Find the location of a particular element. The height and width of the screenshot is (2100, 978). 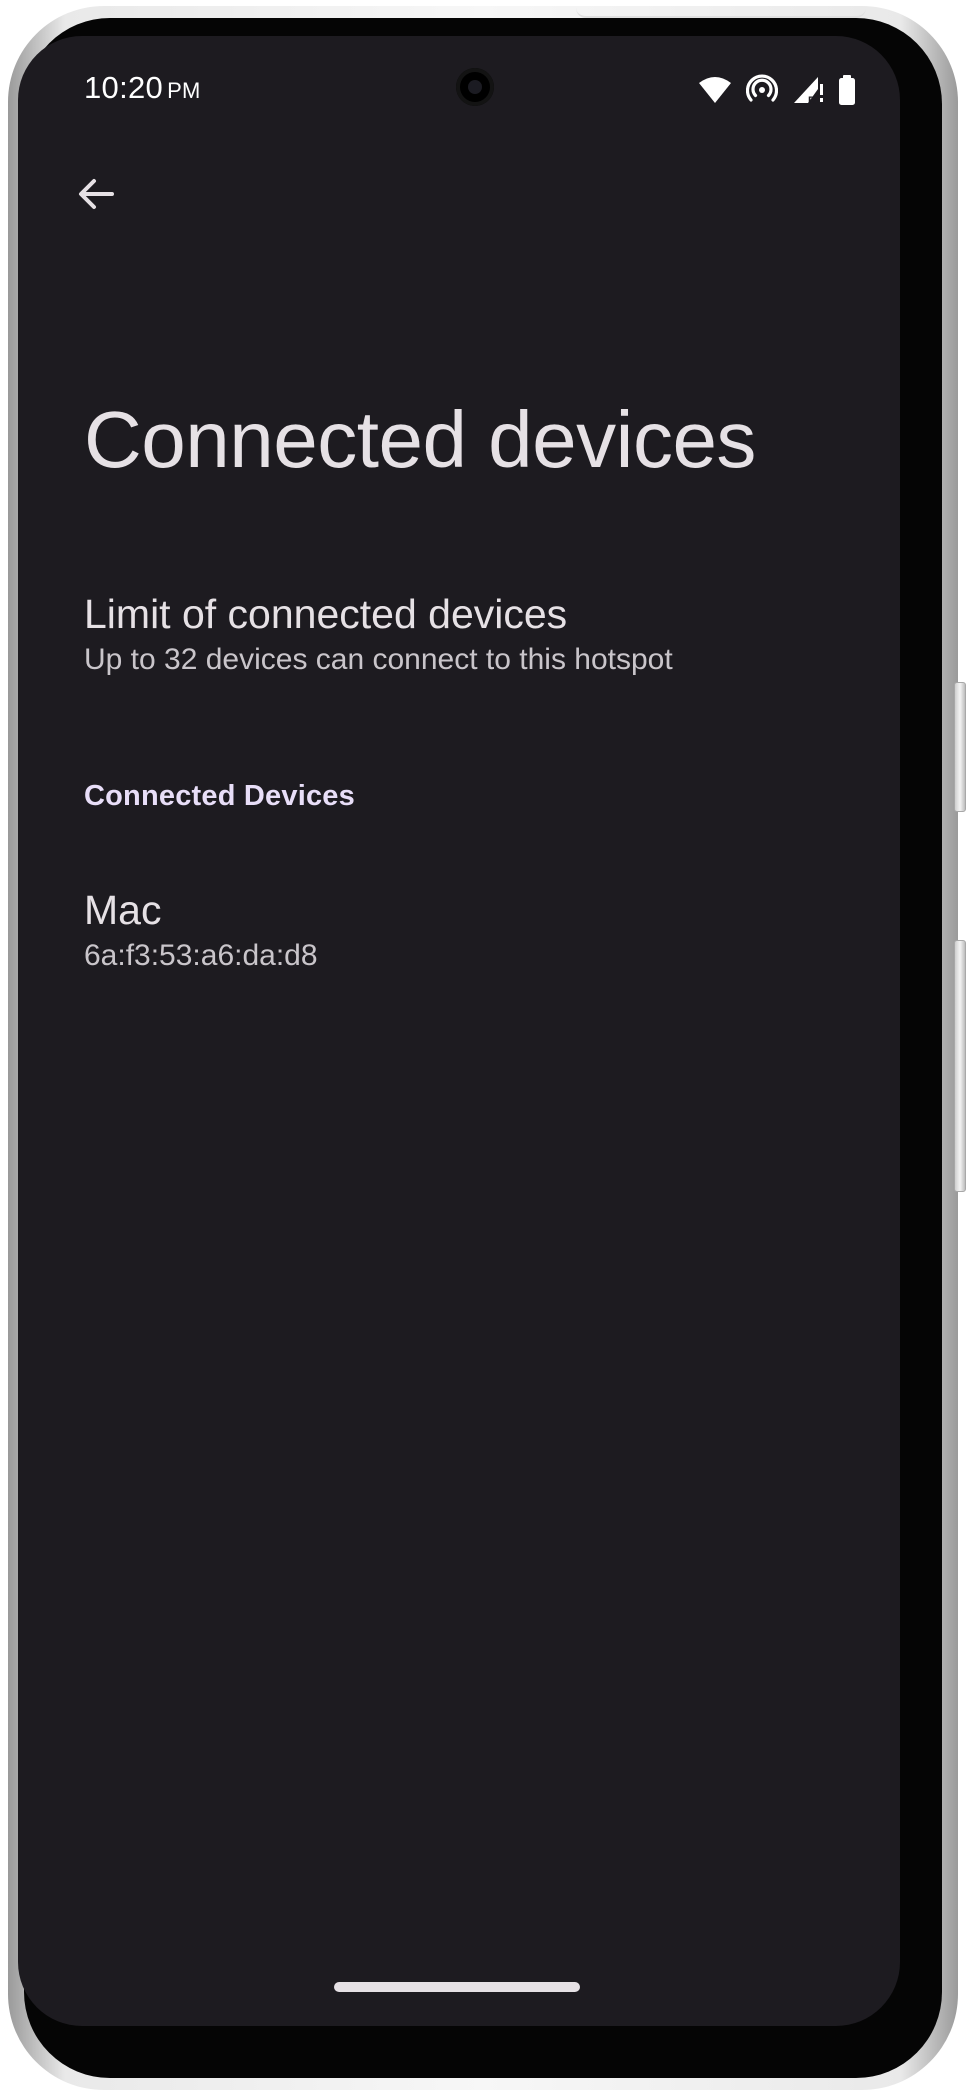

connected-device-item: Mac 6a:f3:53:a6:da:d8 is located at coordinates (459, 930).